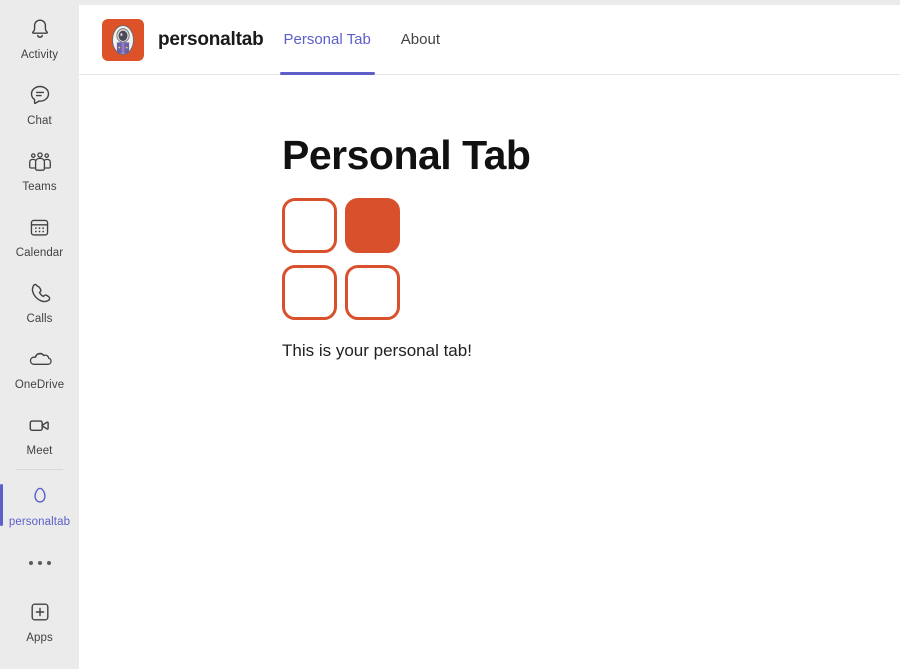  I want to click on astronaut-glyph, so click(123, 39).